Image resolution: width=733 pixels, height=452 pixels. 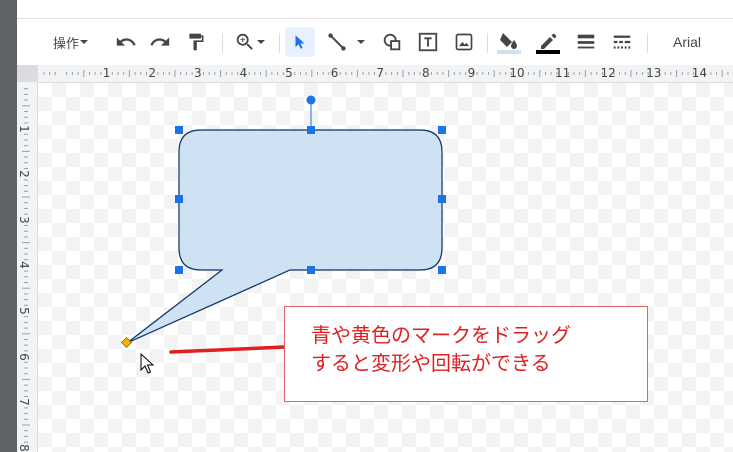 What do you see at coordinates (311, 270) in the screenshot?
I see `resize-handle-bottom` at bounding box center [311, 270].